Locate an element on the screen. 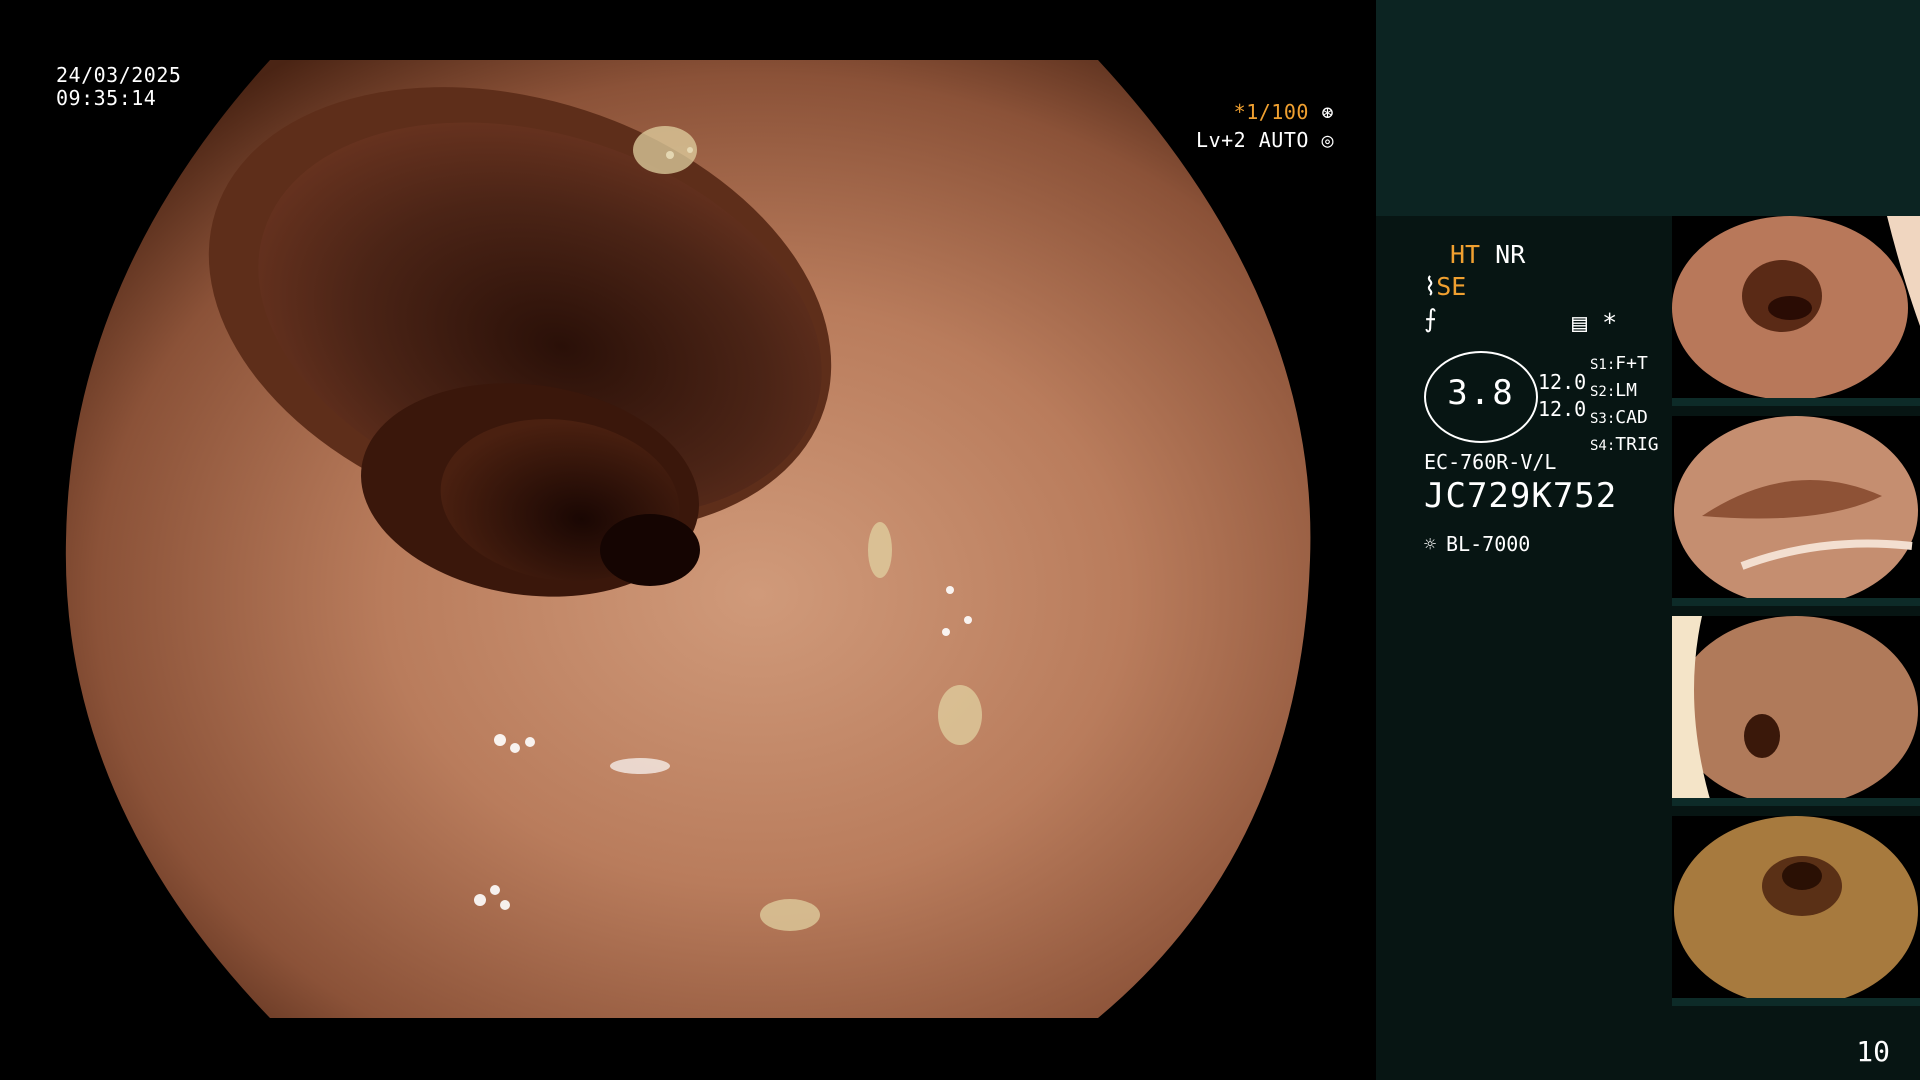  se-label: SE is located at coordinates (1451, 286).